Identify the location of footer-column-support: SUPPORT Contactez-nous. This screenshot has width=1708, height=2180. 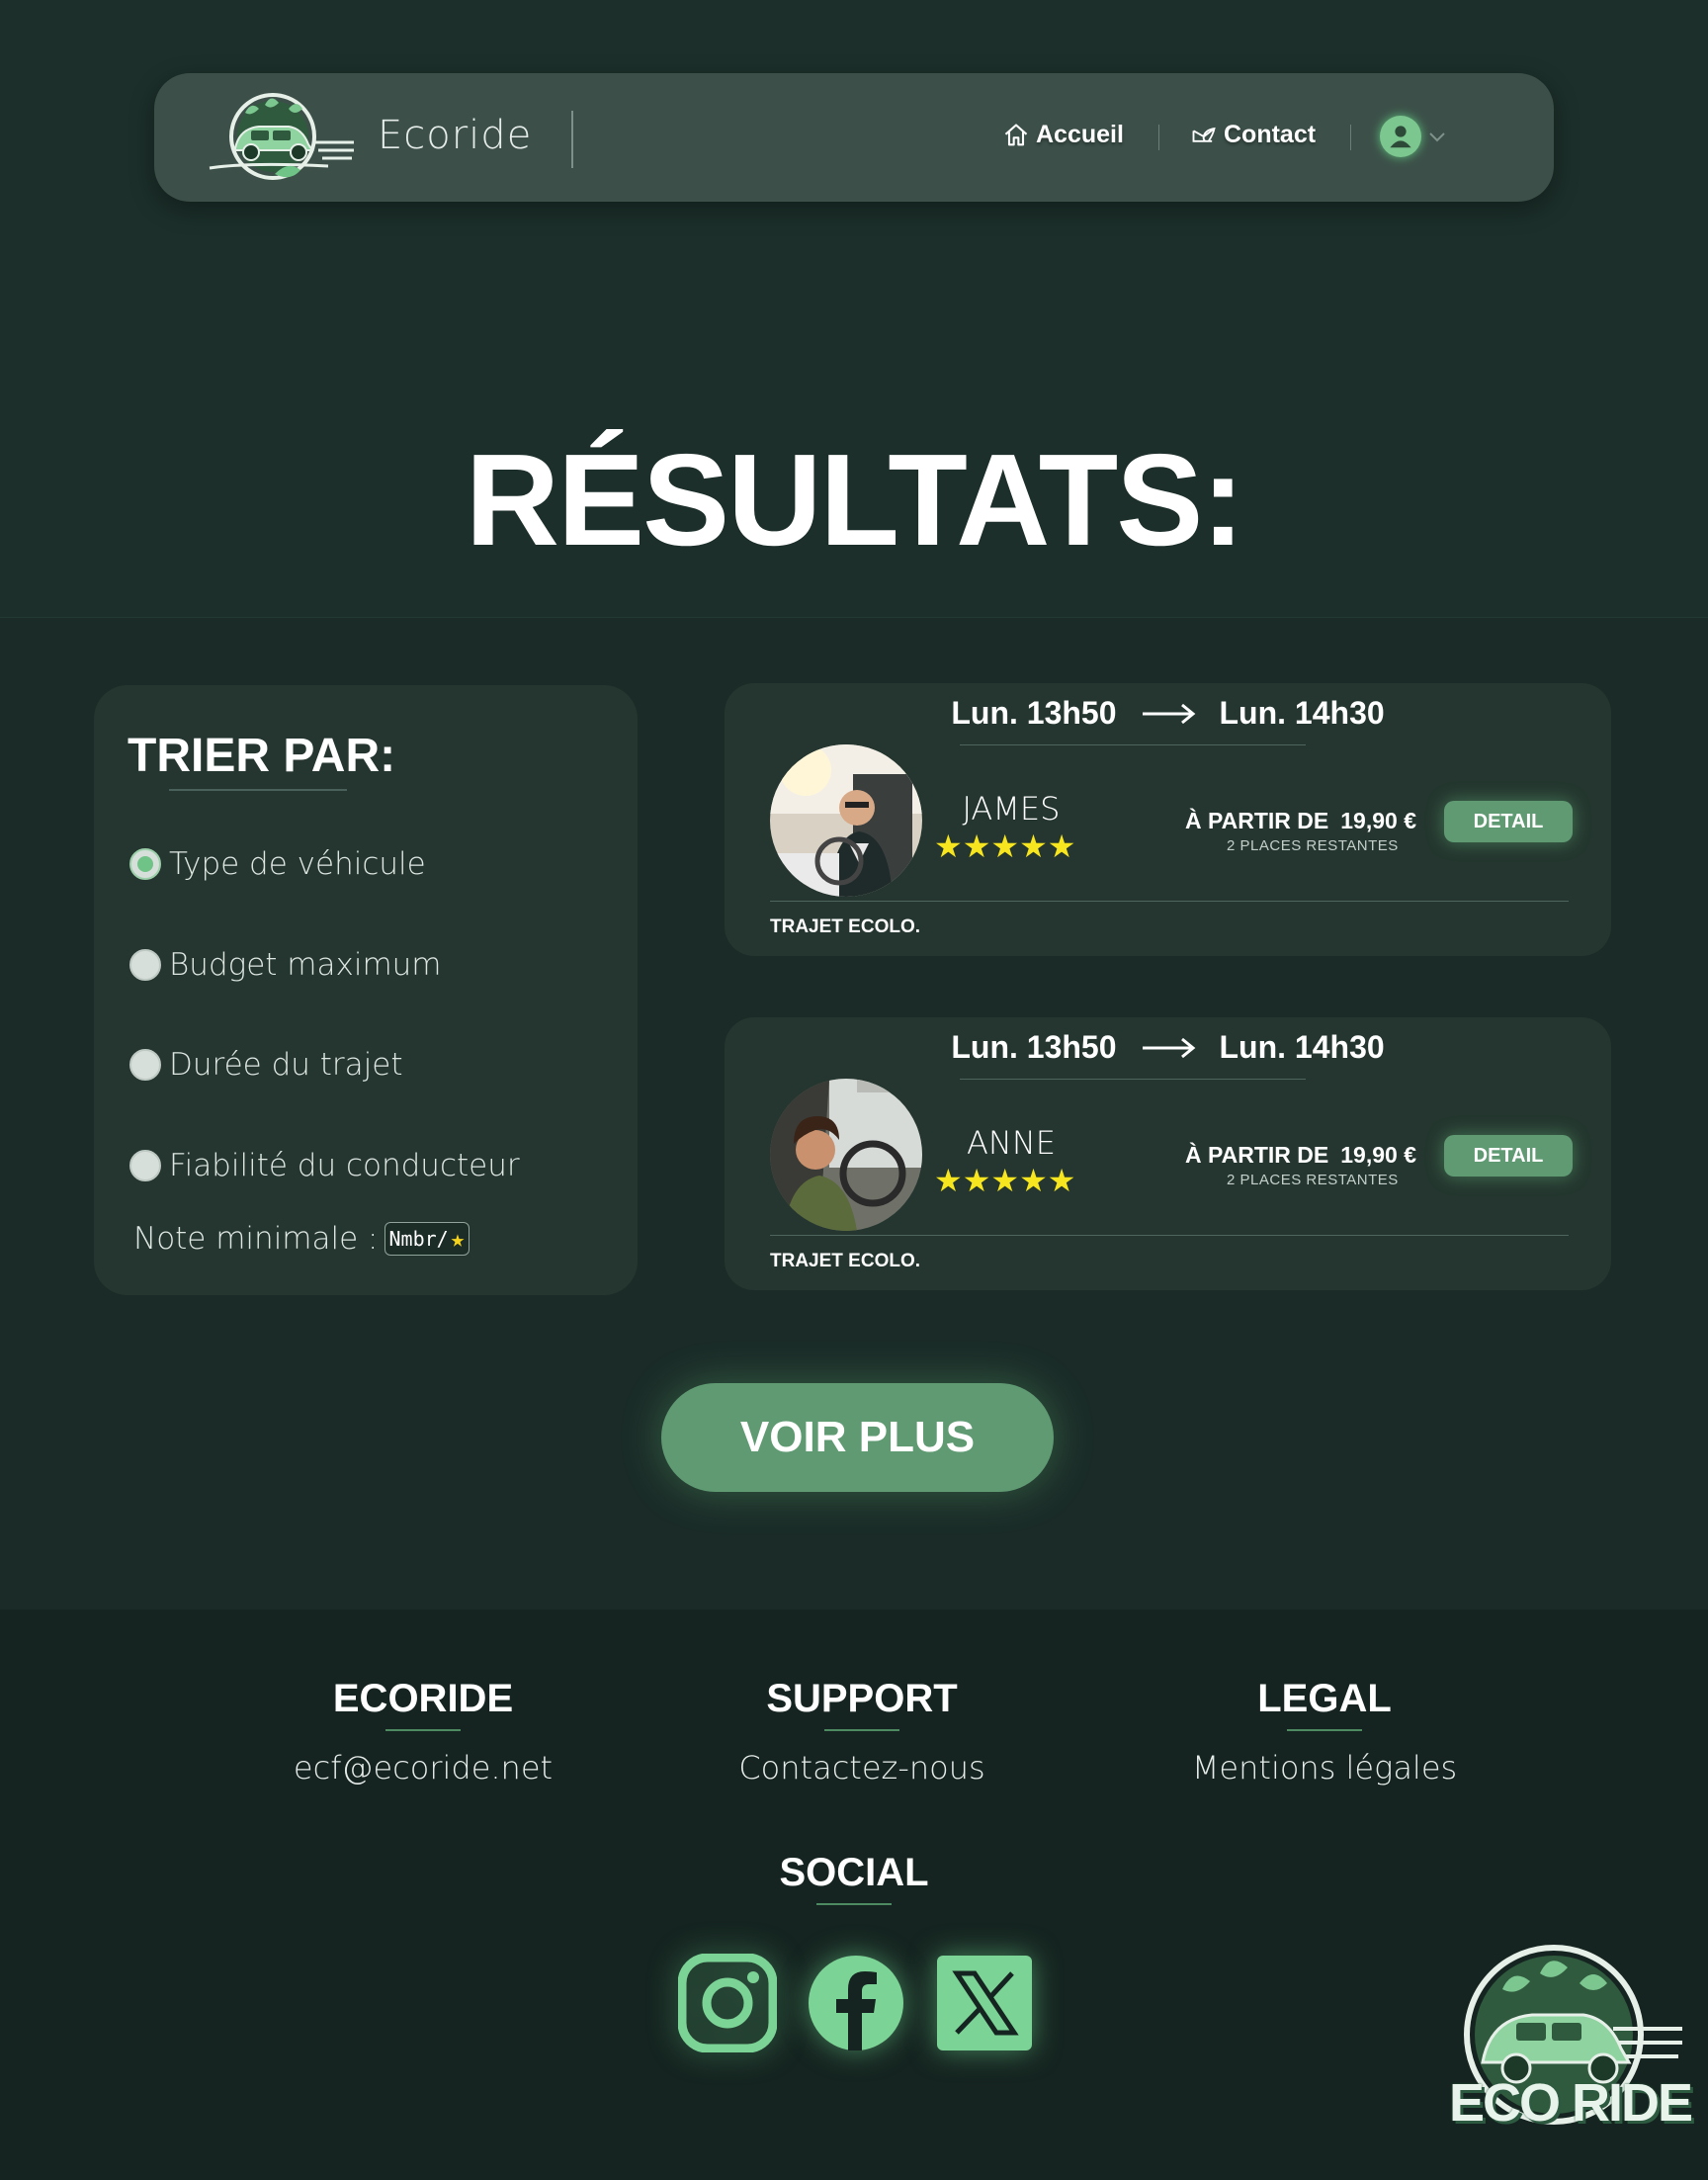
(862, 1732).